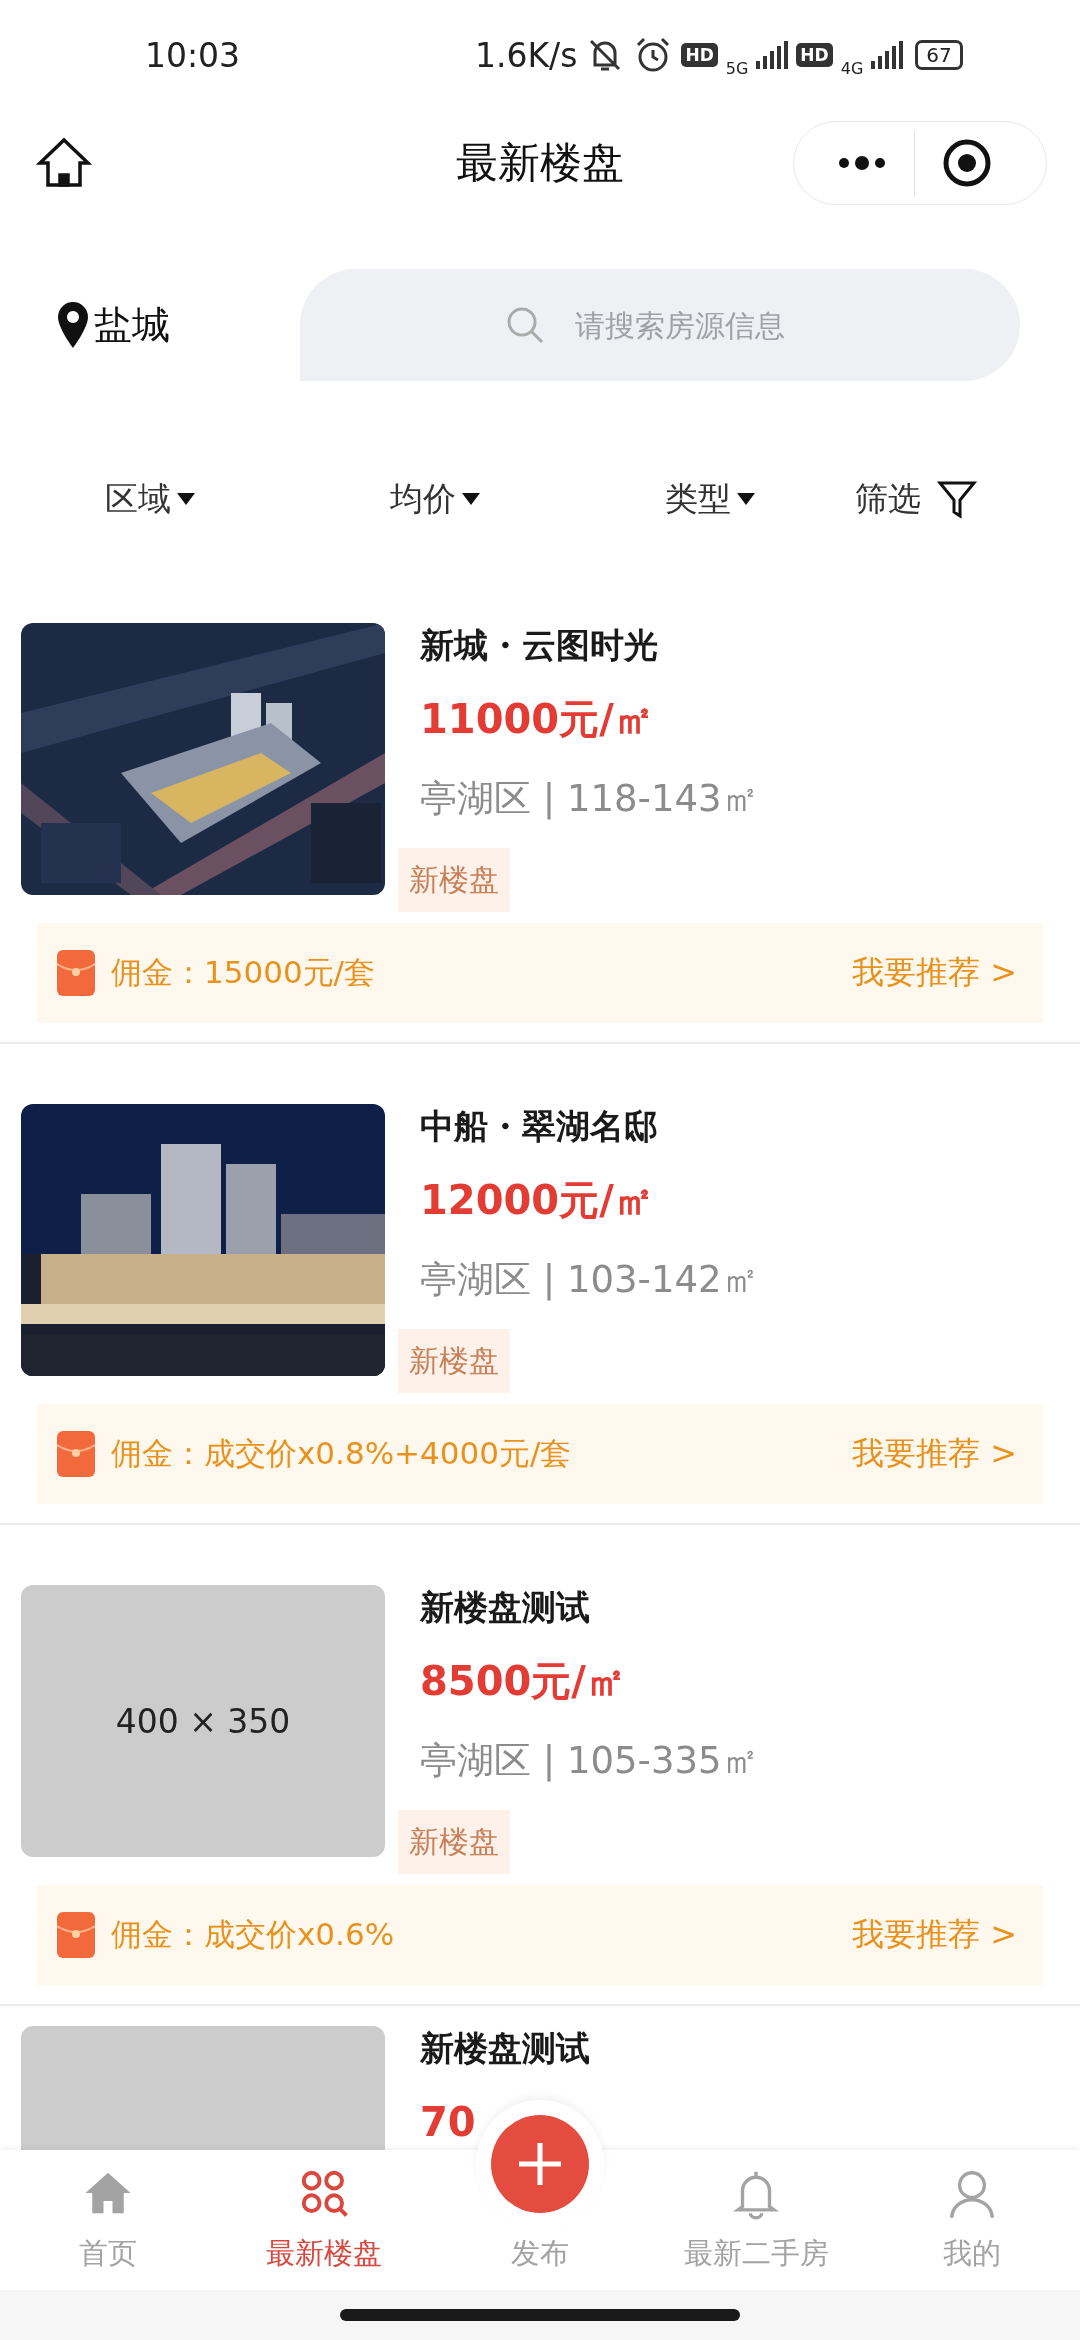 This screenshot has width=1080, height=2340. What do you see at coordinates (539, 1126) in the screenshot?
I see `listing-title: 中船・翠湖名邸` at bounding box center [539, 1126].